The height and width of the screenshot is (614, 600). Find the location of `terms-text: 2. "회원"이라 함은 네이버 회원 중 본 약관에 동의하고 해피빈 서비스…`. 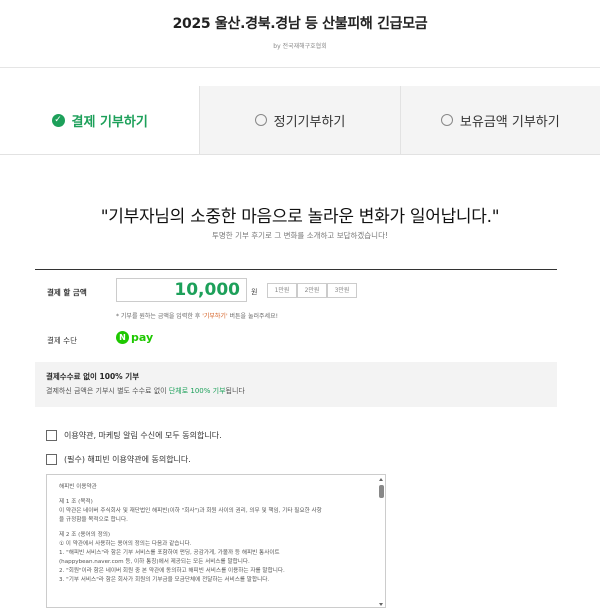

terms-text: 2. "회원"이라 함은 네이버 회원 중 본 약관에 동의하고 해피빈 서비스… is located at coordinates (172, 571).